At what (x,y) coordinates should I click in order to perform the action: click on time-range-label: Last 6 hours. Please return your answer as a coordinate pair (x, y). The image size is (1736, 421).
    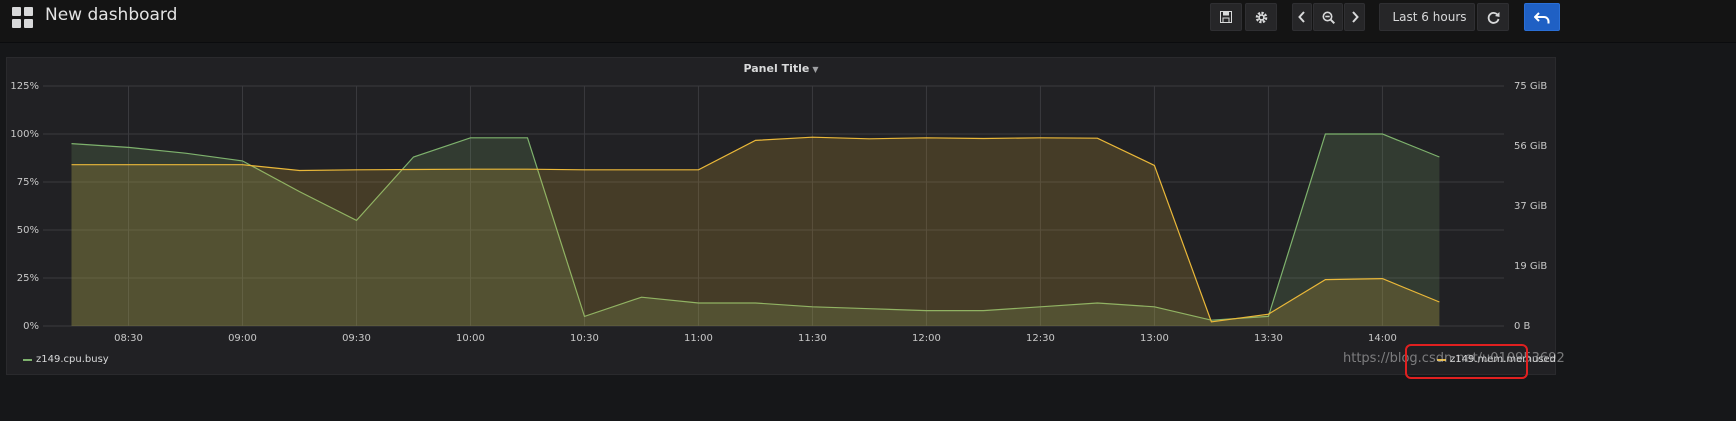
    Looking at the image, I should click on (1429, 17).